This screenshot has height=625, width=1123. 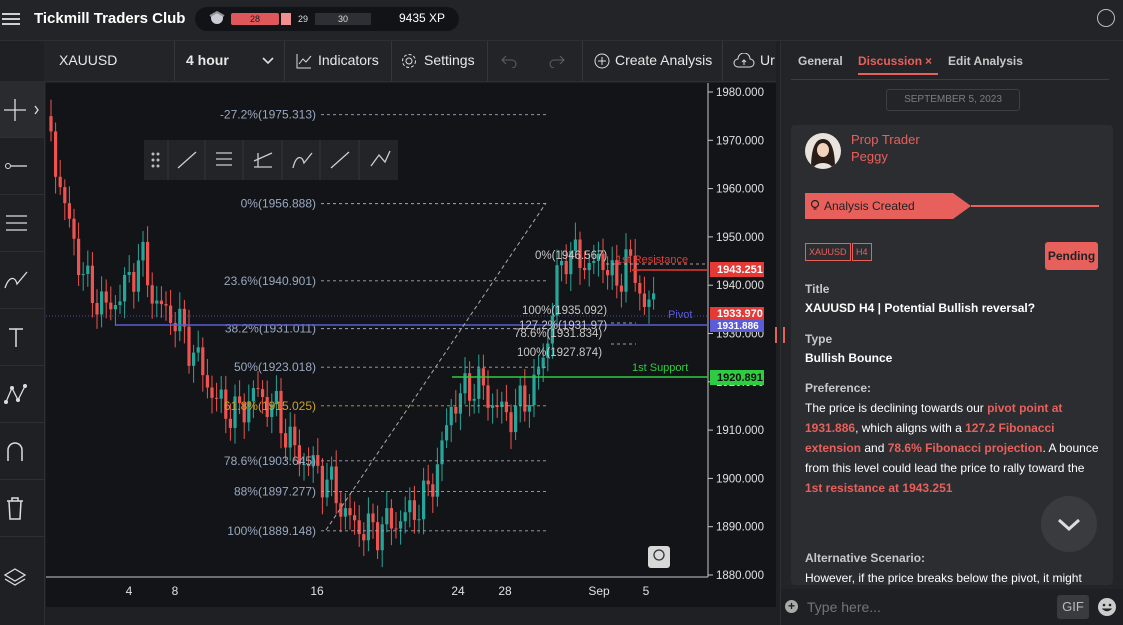 I want to click on title-value: XAUUSD H4 | Potential Bullish reversal?, so click(x=920, y=308).